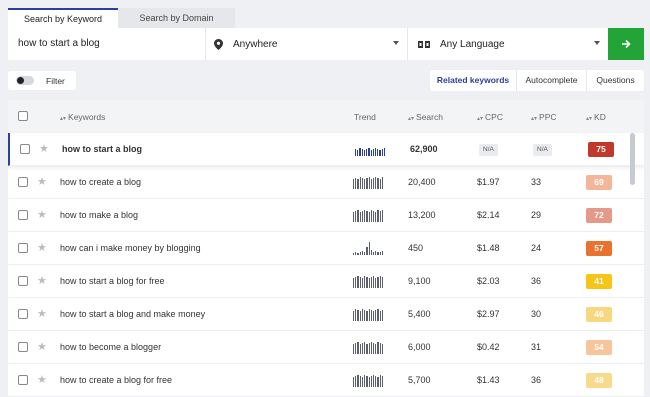 This screenshot has height=397, width=650. I want to click on table-scrollbar, so click(632, 159).